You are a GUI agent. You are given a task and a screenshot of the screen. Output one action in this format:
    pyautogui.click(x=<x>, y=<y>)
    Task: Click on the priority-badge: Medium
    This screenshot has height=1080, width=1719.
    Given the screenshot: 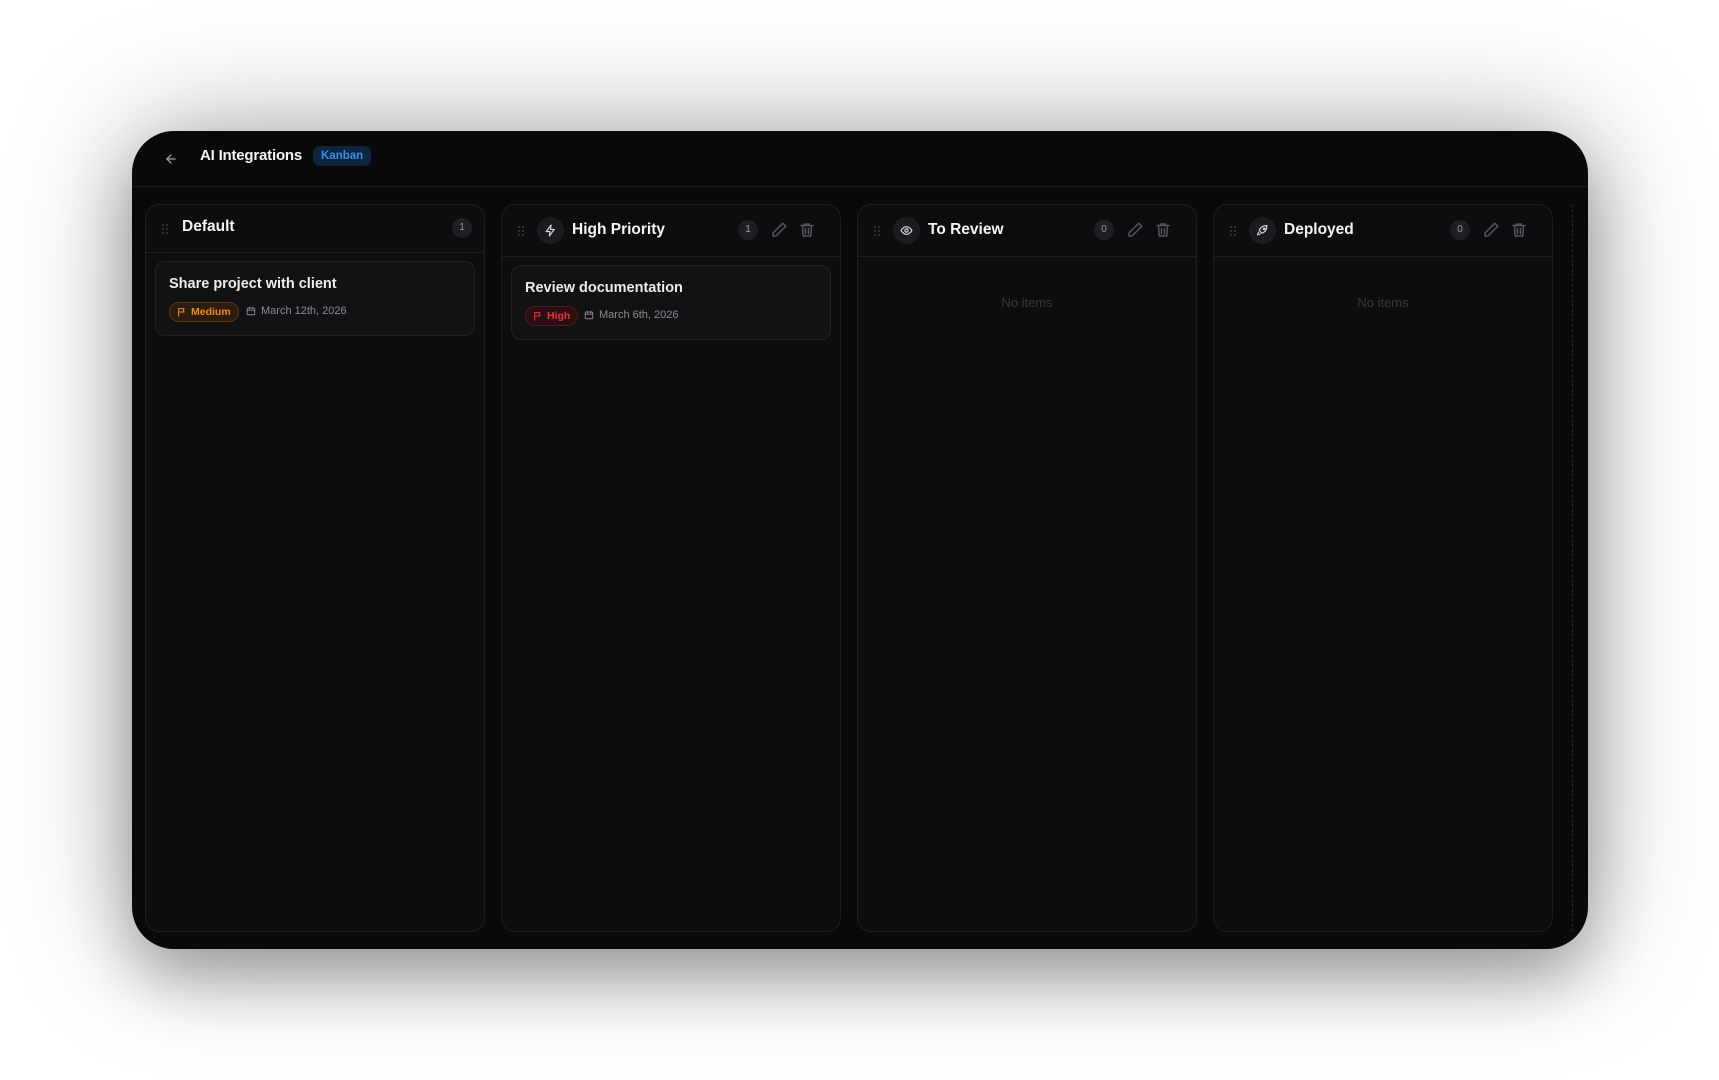 What is the action you would take?
    pyautogui.click(x=204, y=312)
    